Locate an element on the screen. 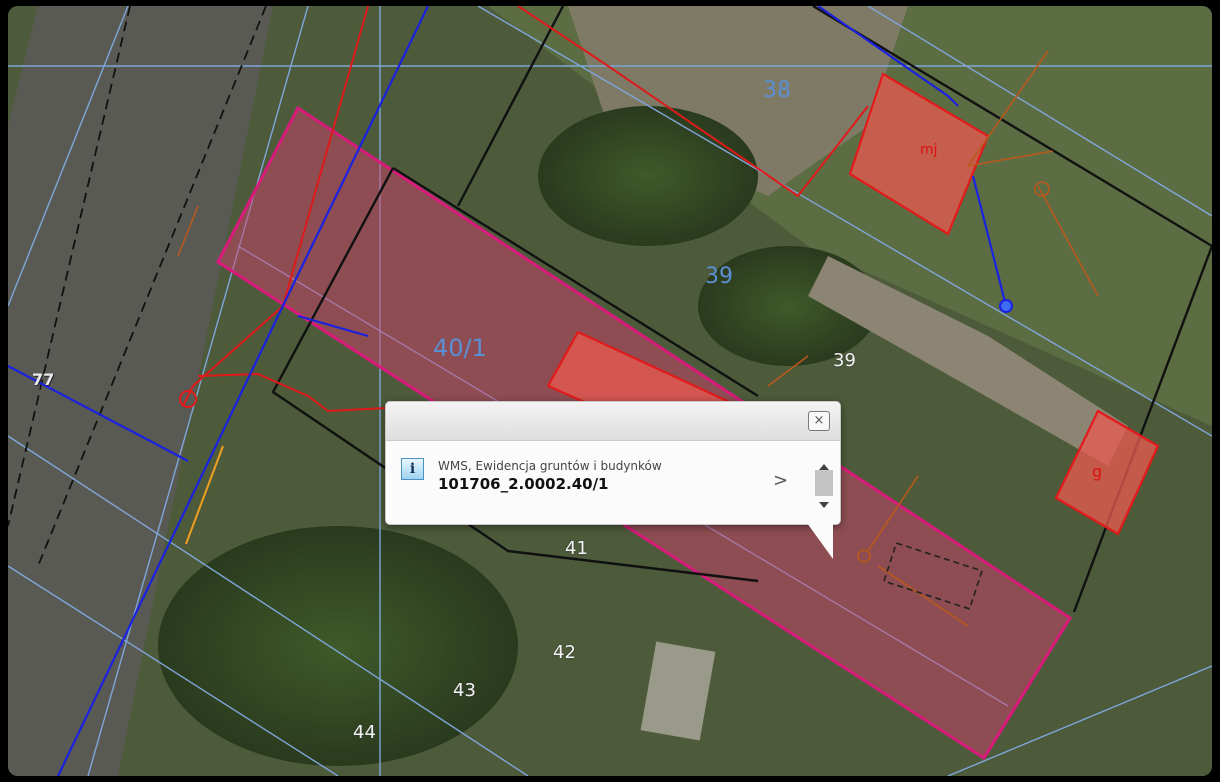 The height and width of the screenshot is (782, 1220). layer-source: WMS, Ewidencja gruntów i budynków is located at coordinates (550, 466).